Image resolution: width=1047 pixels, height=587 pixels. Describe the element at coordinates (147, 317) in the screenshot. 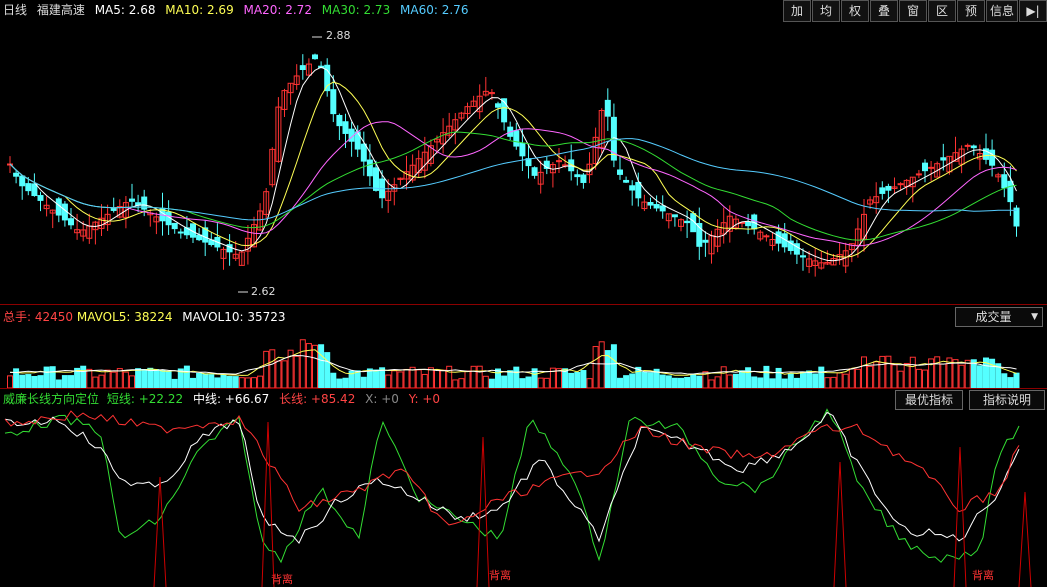

I see `volume-header: 总手: 42450 MAVOL5: 38224 MAVOL10: 35723` at that location.